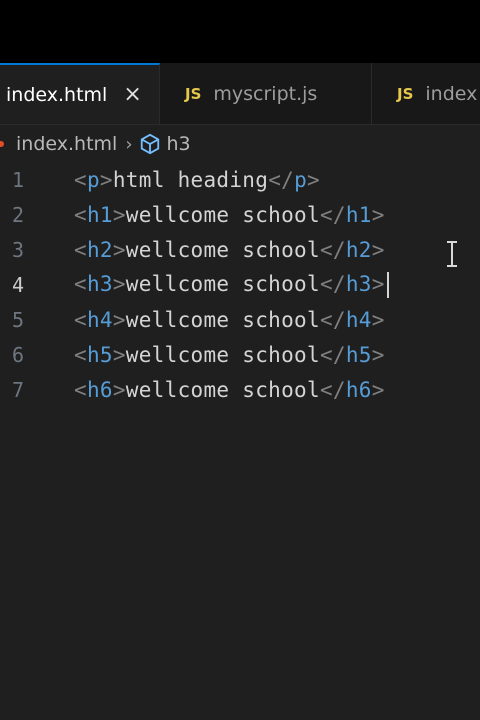 This screenshot has height=720, width=480. Describe the element at coordinates (358, 214) in the screenshot. I see `close-tag-name: h1` at that location.